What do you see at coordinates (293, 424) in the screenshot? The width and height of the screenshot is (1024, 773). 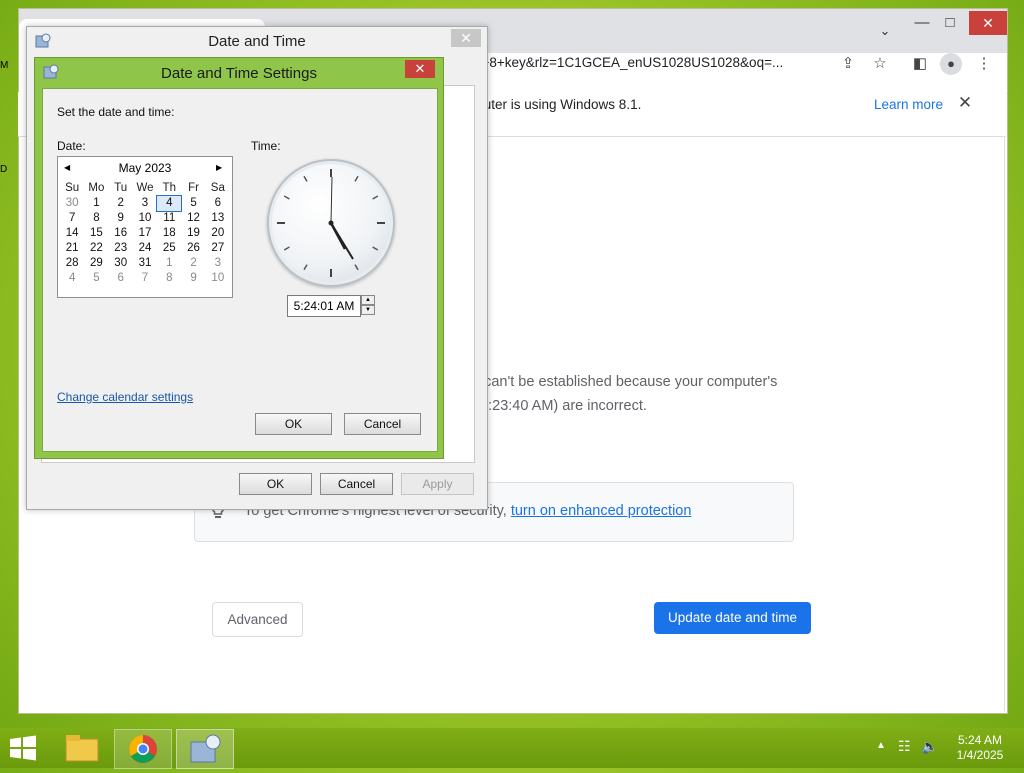 I see `settings-ok-button: OK` at bounding box center [293, 424].